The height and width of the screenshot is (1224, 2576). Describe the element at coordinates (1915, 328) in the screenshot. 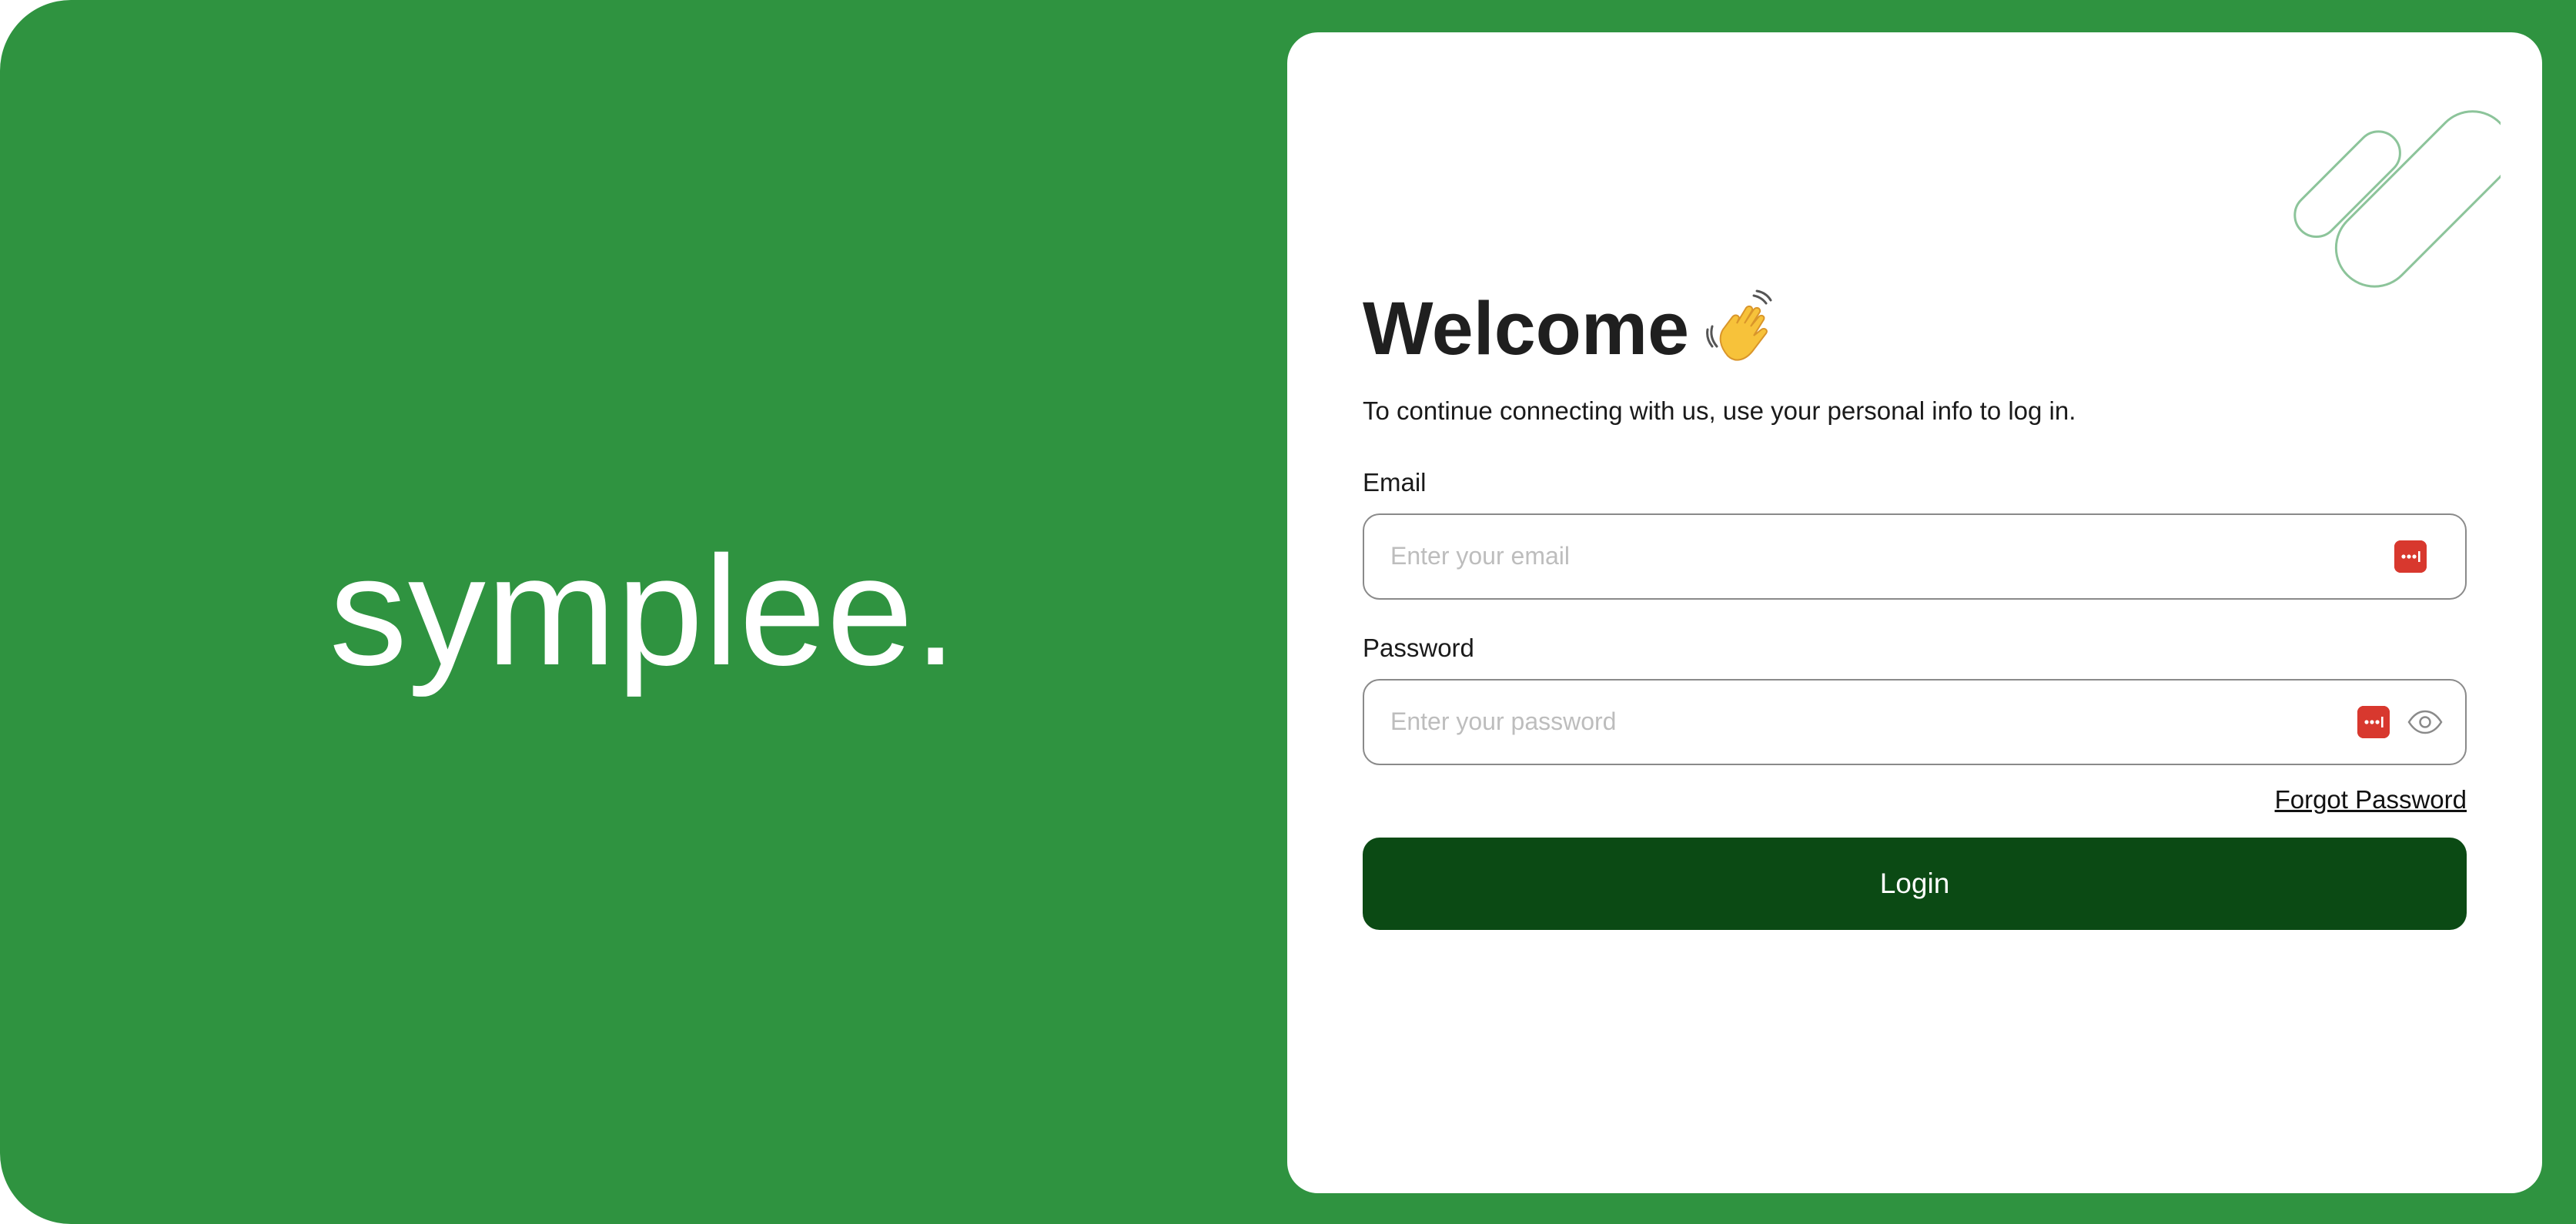

I see `title-row: Welcome` at that location.